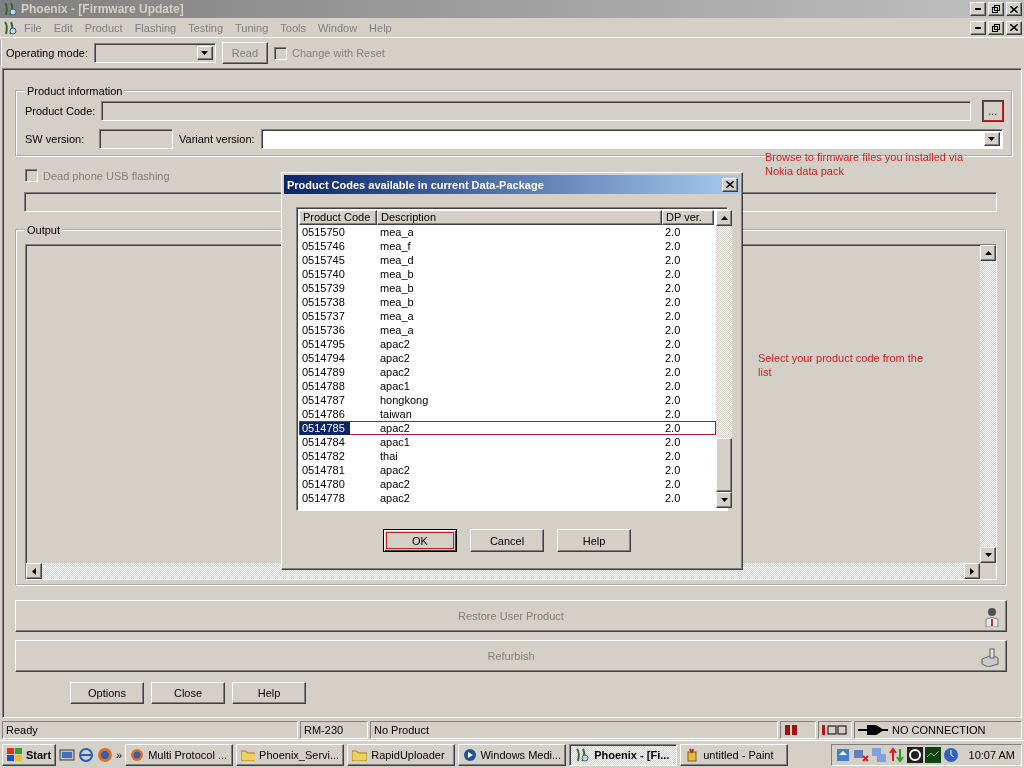 This screenshot has height=768, width=1024. Describe the element at coordinates (67, 754) in the screenshot. I see `desktop-icon` at that location.